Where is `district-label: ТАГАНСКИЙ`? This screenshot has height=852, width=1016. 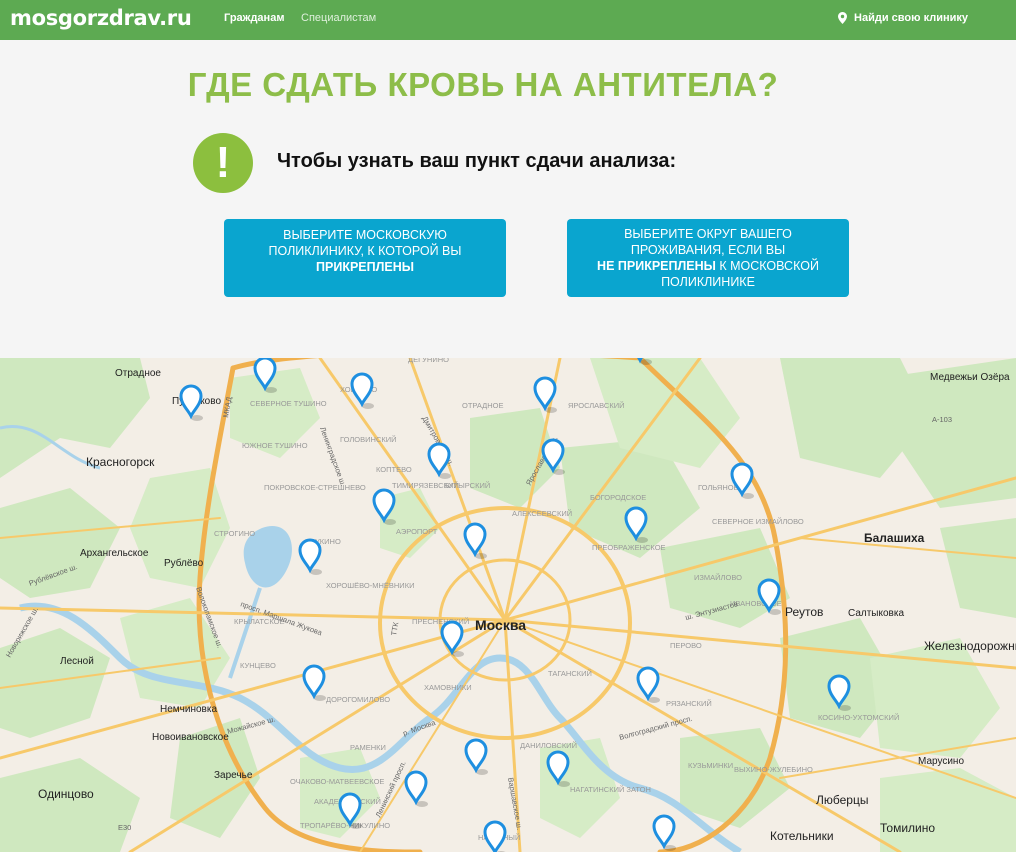 district-label: ТАГАНСКИЙ is located at coordinates (570, 673).